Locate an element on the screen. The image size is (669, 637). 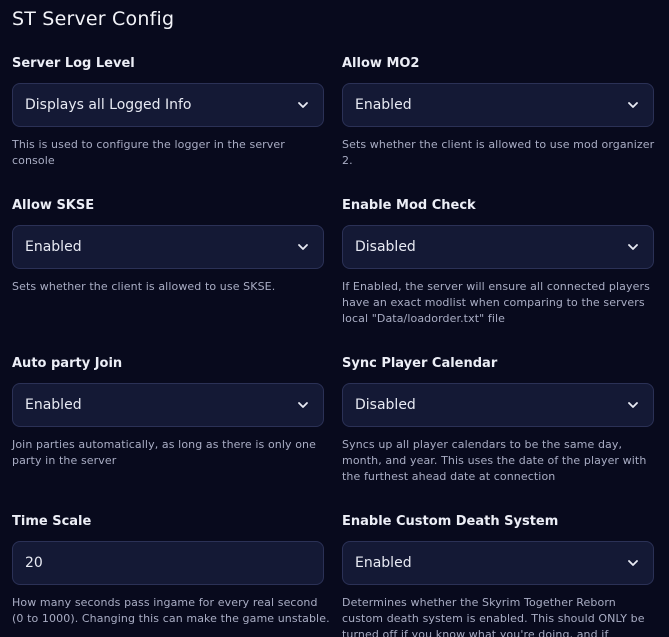
allow-mo2-label: Allow MO2 is located at coordinates (381, 63).